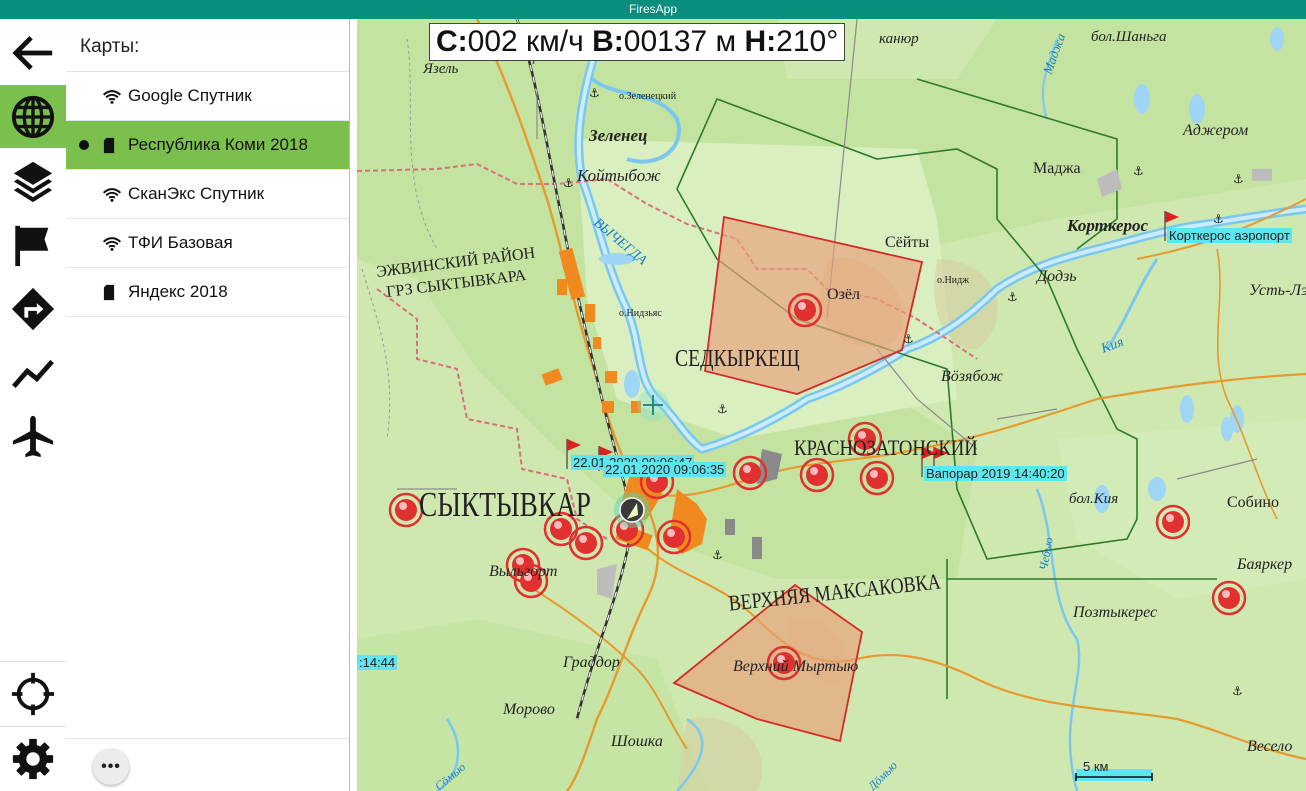 The image size is (1306, 791). Describe the element at coordinates (760, 41) in the screenshot. I see `heading-label: Н:` at that location.